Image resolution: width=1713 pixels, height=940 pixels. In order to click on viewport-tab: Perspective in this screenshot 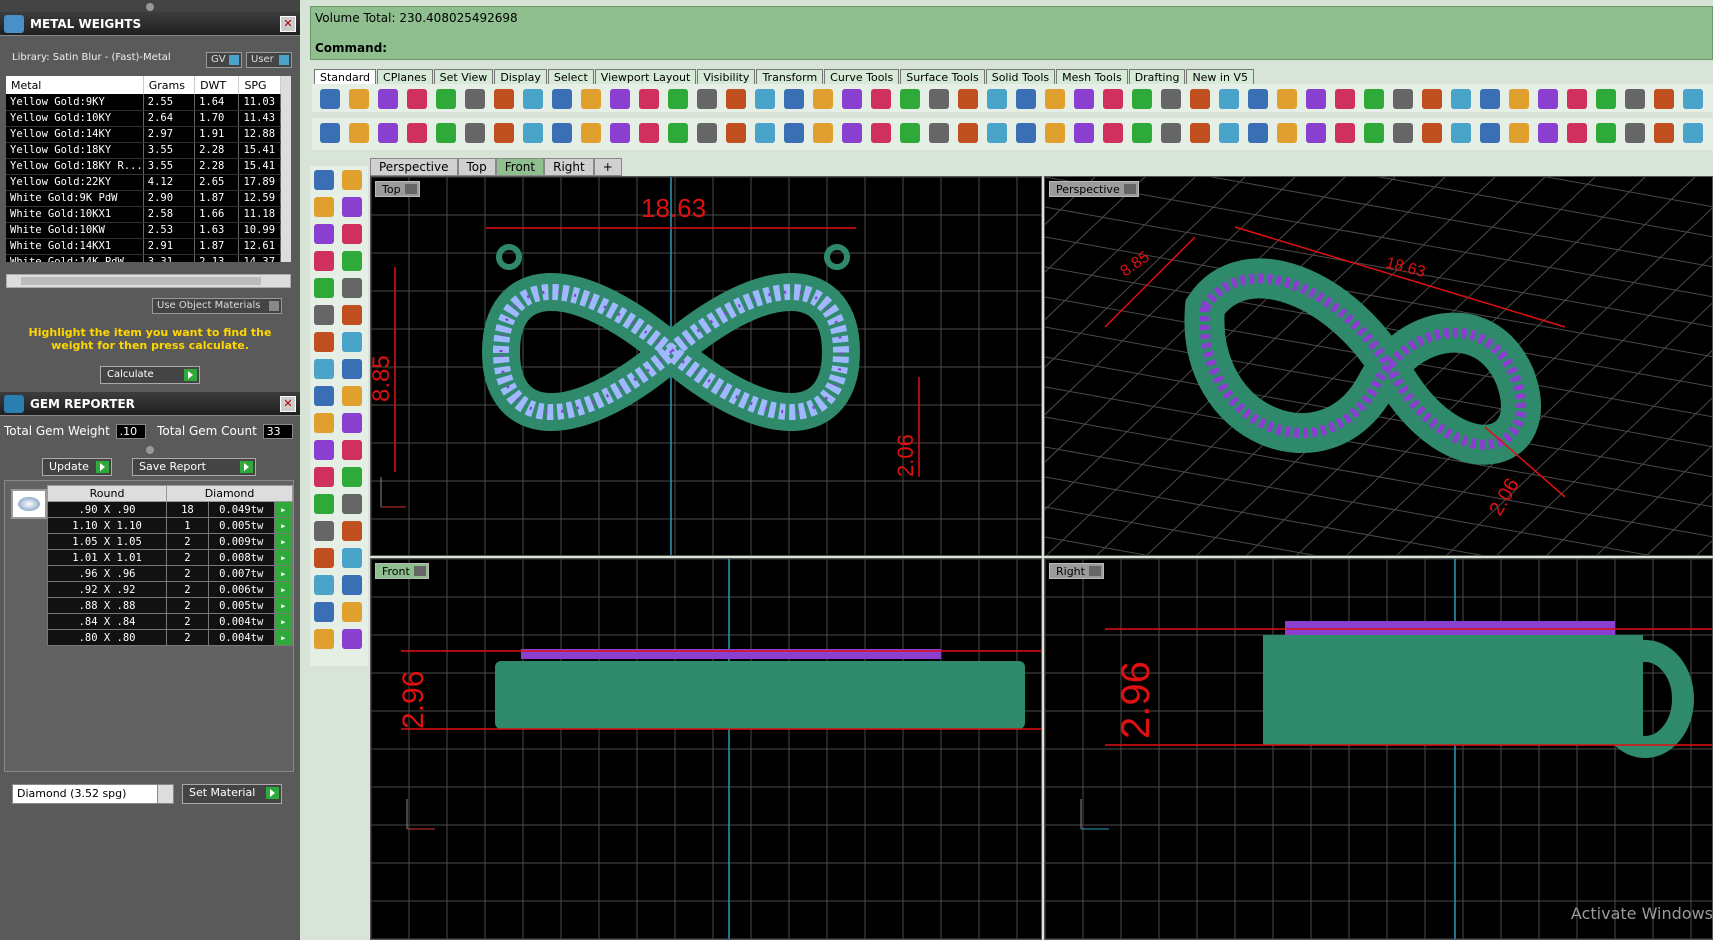, I will do `click(414, 167)`.